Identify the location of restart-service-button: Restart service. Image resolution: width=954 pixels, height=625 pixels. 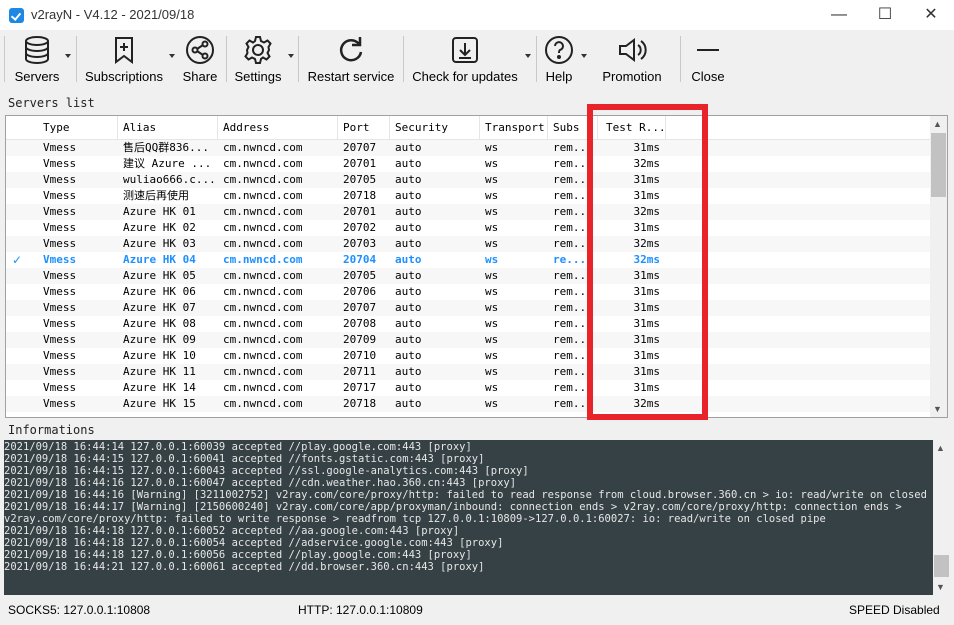
(351, 60).